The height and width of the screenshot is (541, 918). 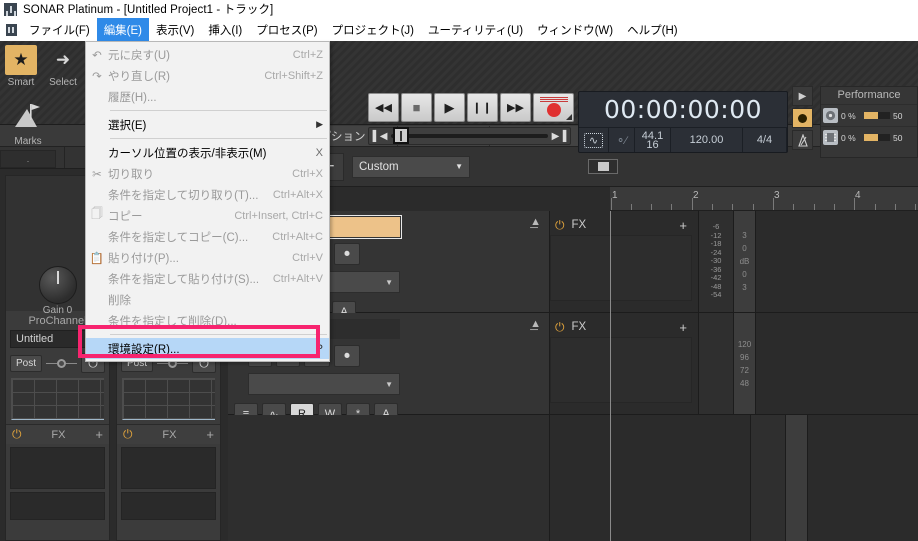 I want to click on sample-rate-display: 44.1 16, so click(x=653, y=140).